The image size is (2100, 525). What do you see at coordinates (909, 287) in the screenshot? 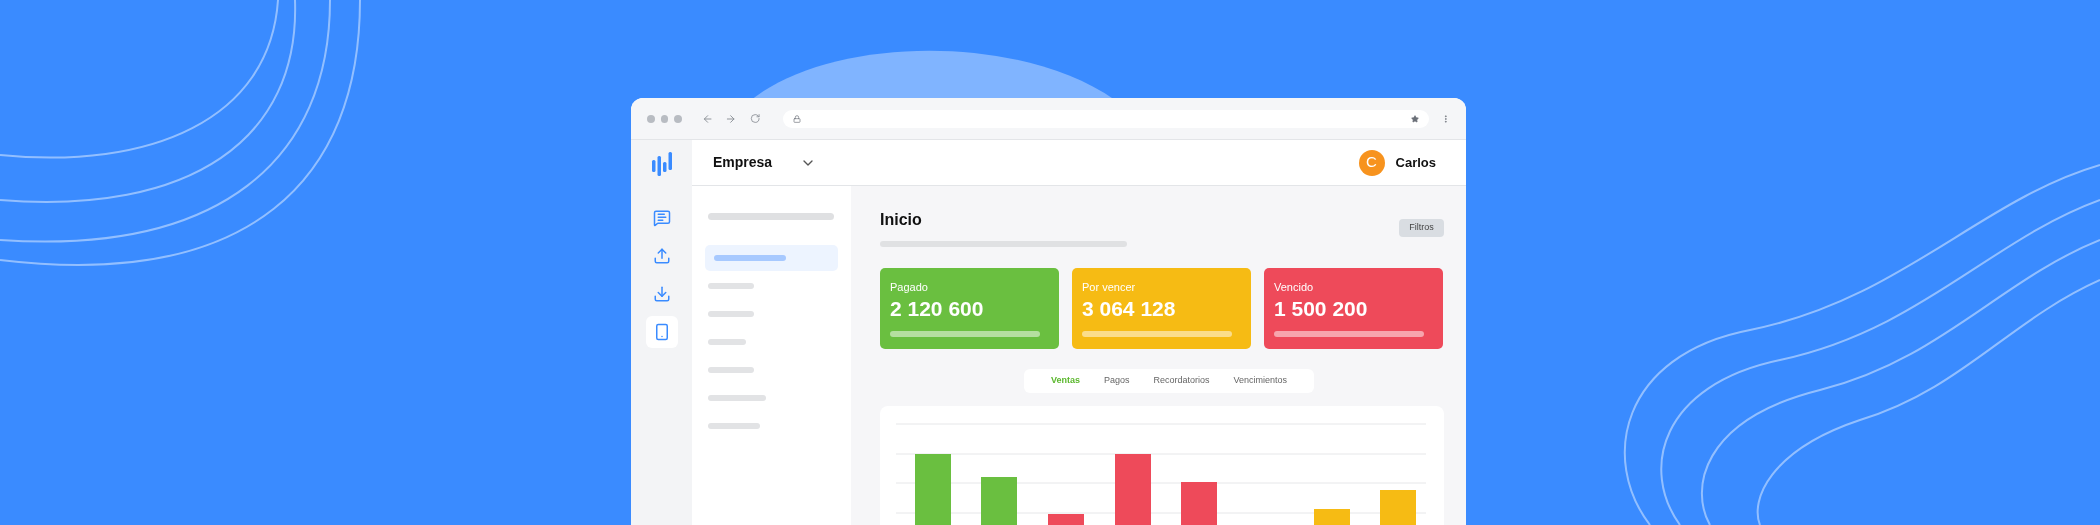
I see `card-label: Pagado` at bounding box center [909, 287].